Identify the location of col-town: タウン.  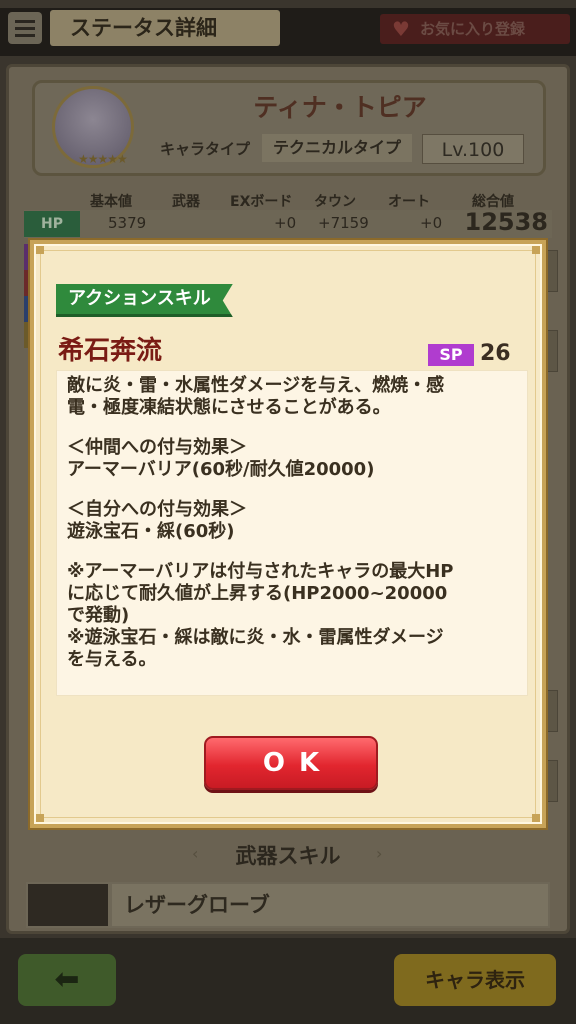
(335, 202).